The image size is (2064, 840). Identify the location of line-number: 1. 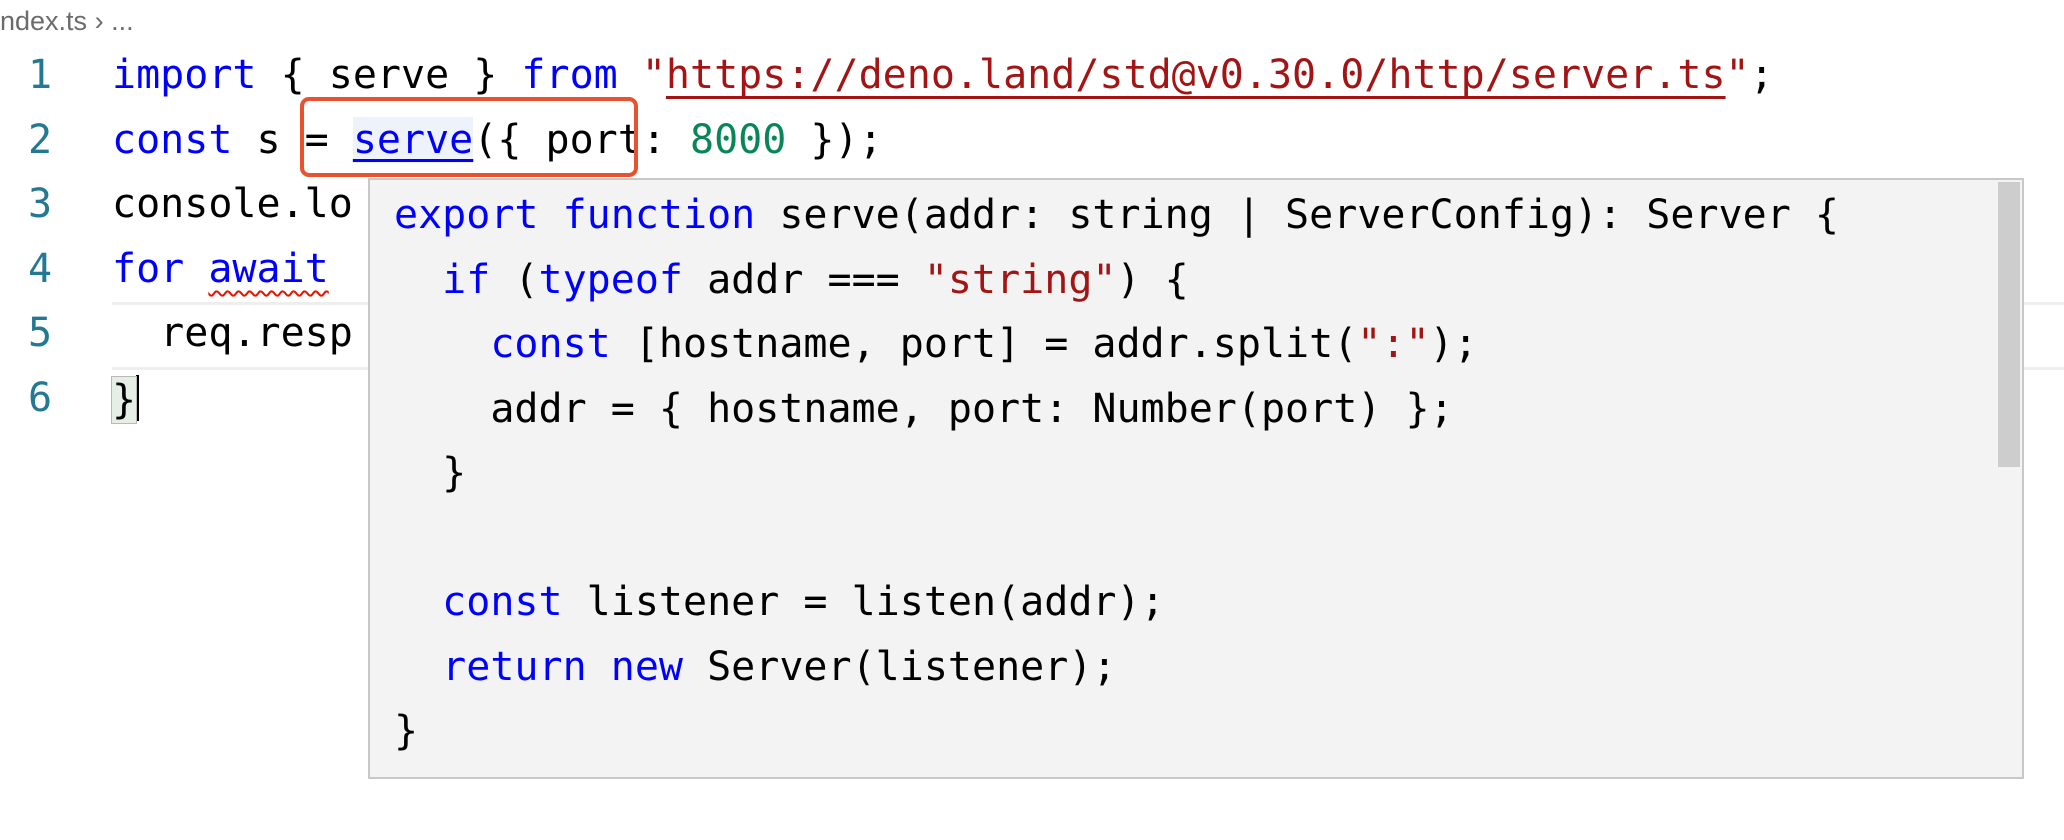
(40, 75).